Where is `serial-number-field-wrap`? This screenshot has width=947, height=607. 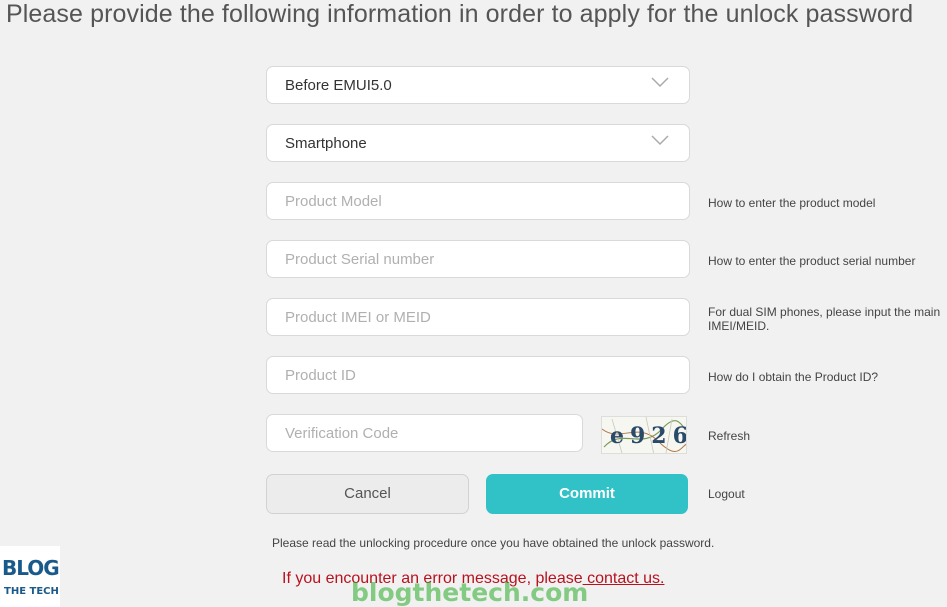 serial-number-field-wrap is located at coordinates (478, 259).